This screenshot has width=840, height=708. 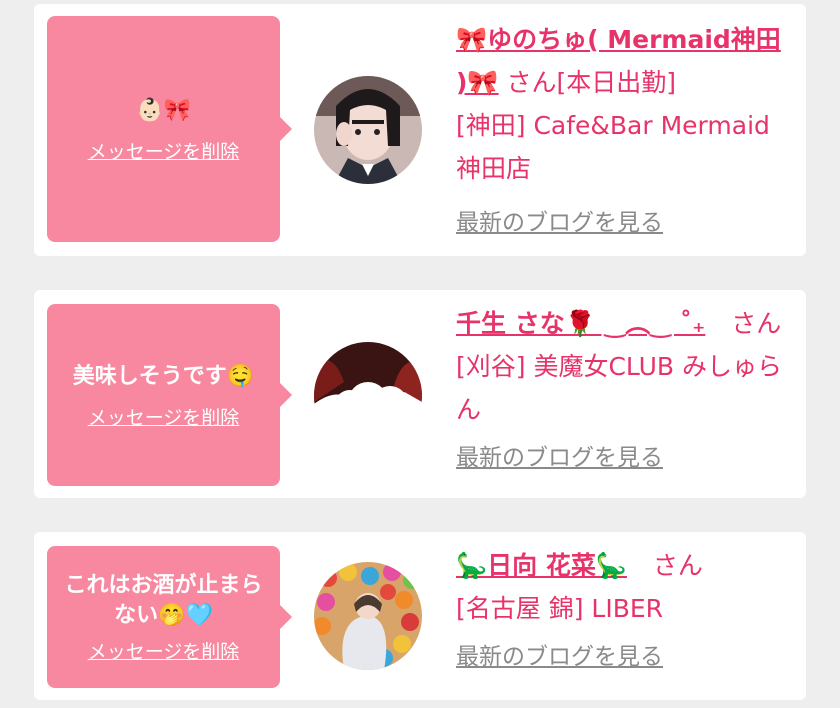 I want to click on message-text: 👶🏻🎀, so click(x=163, y=110).